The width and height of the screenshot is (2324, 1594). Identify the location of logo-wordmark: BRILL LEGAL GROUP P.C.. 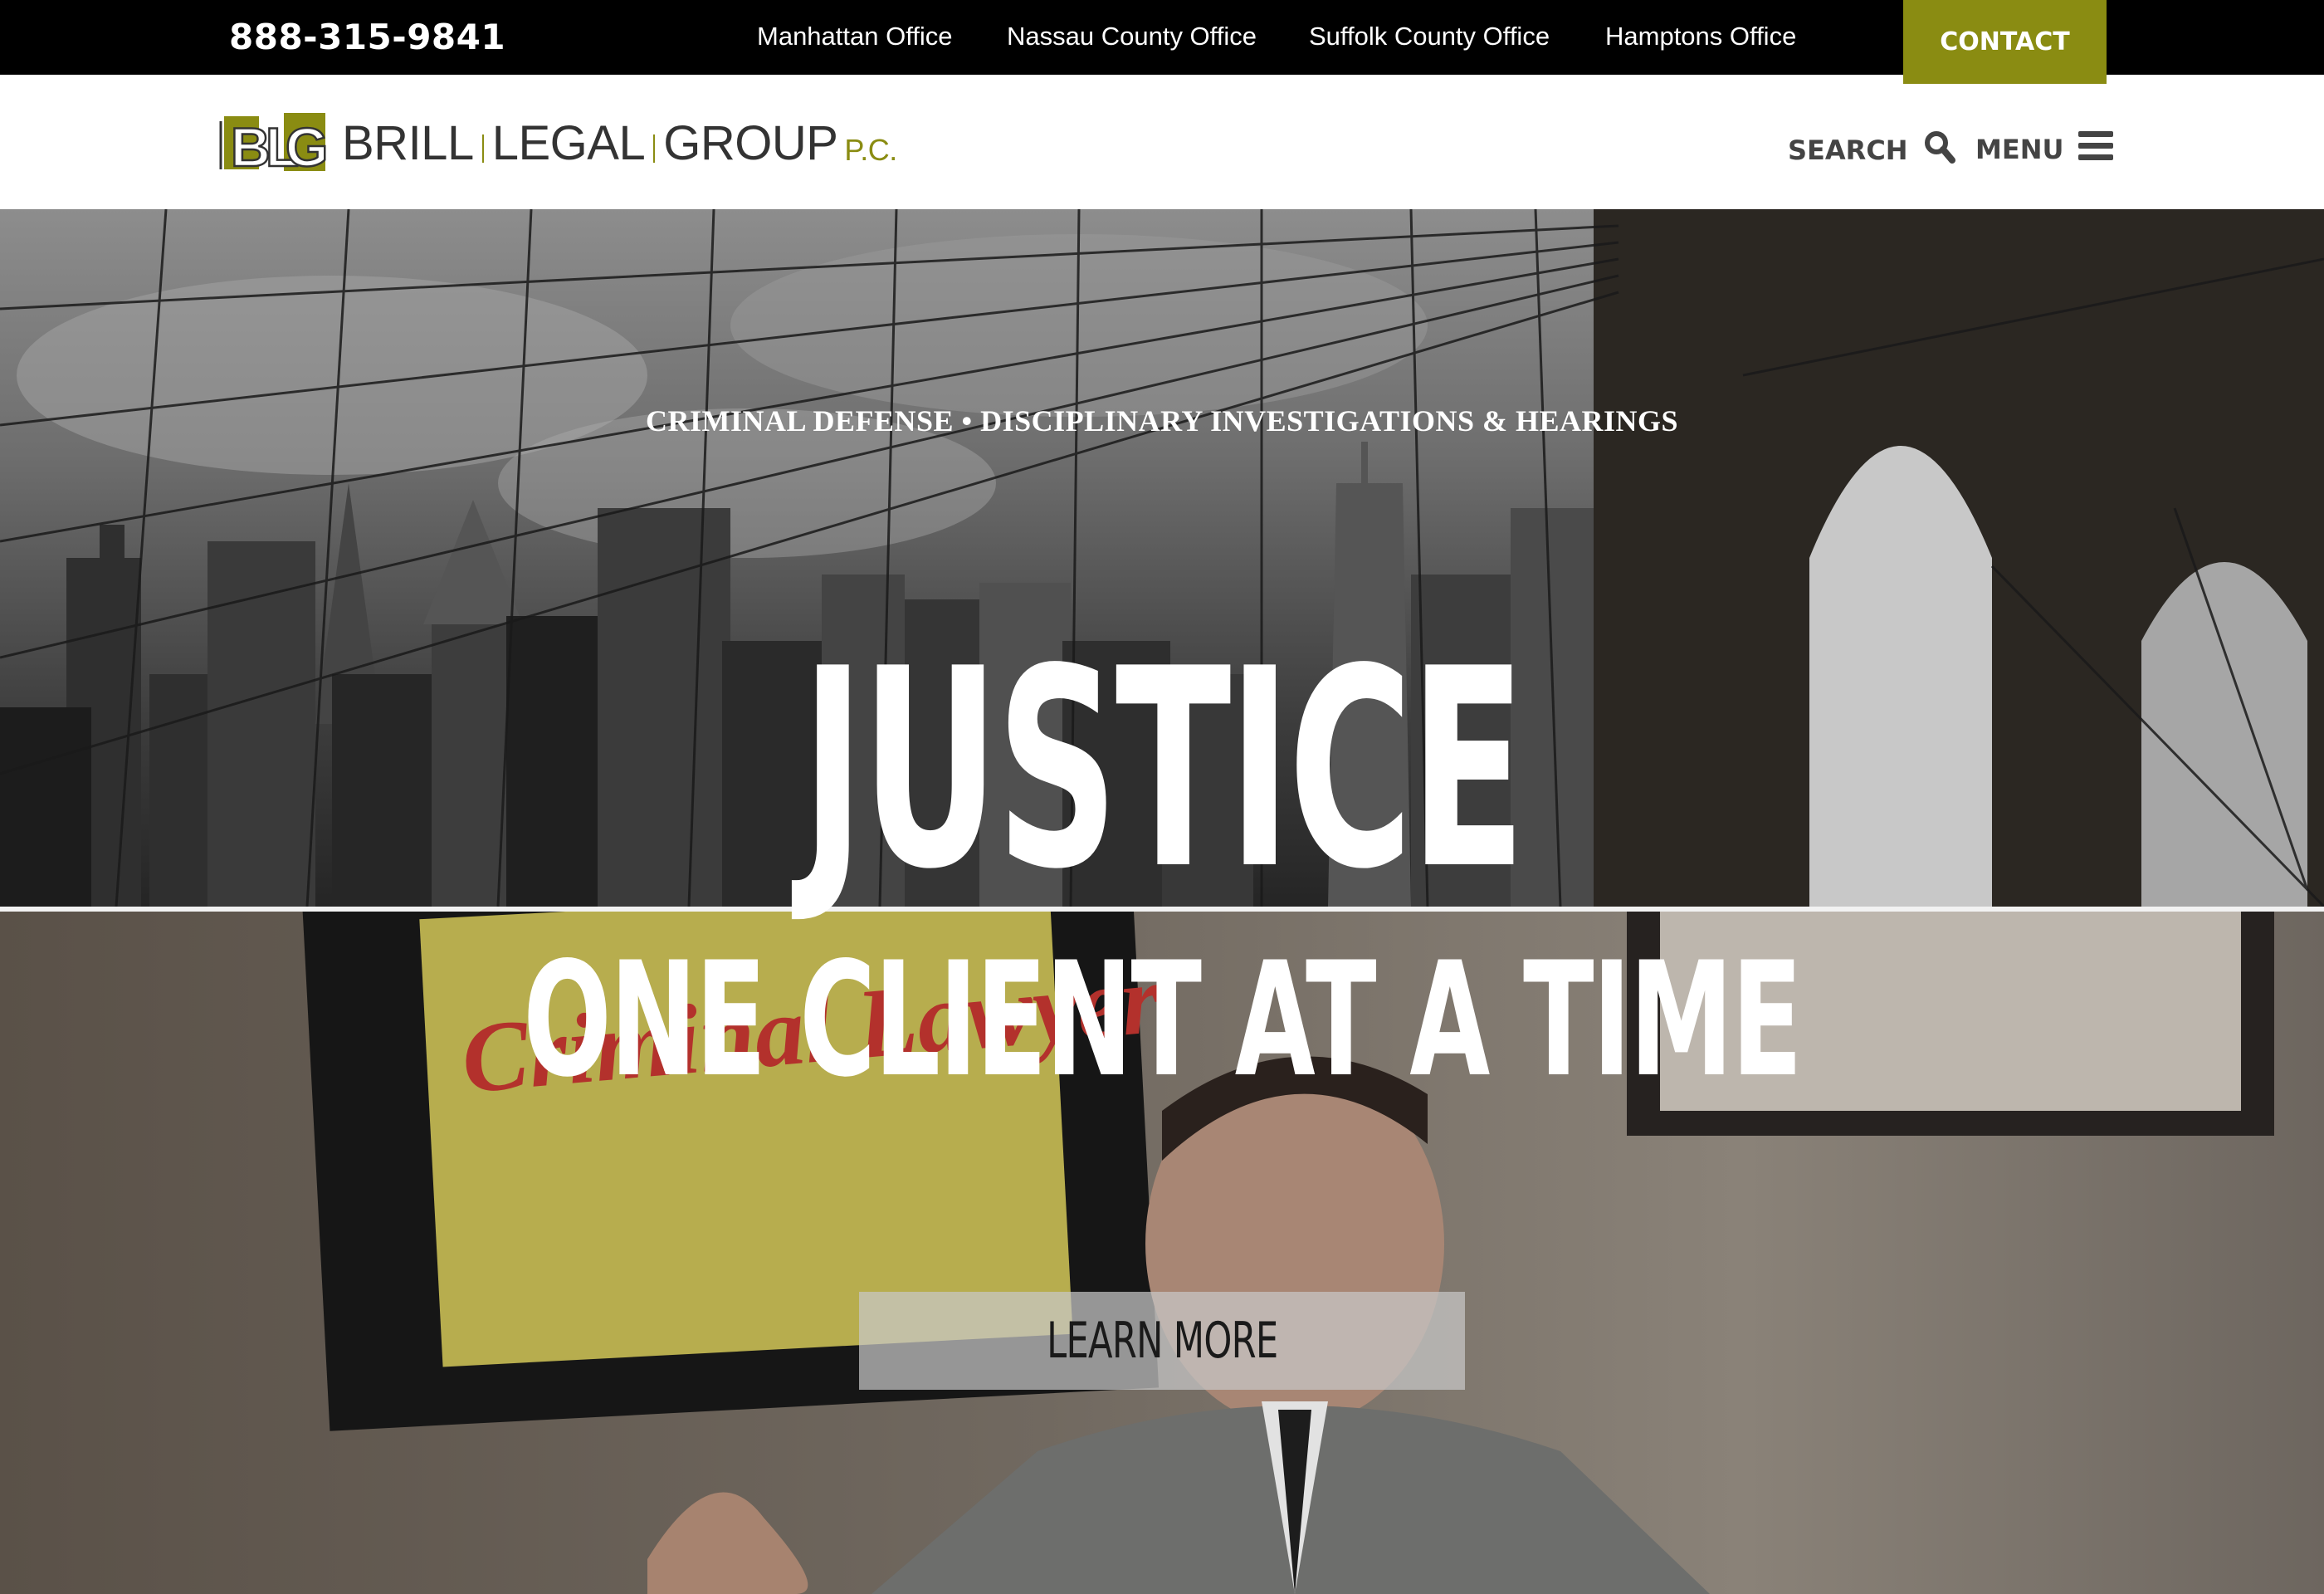
(619, 143).